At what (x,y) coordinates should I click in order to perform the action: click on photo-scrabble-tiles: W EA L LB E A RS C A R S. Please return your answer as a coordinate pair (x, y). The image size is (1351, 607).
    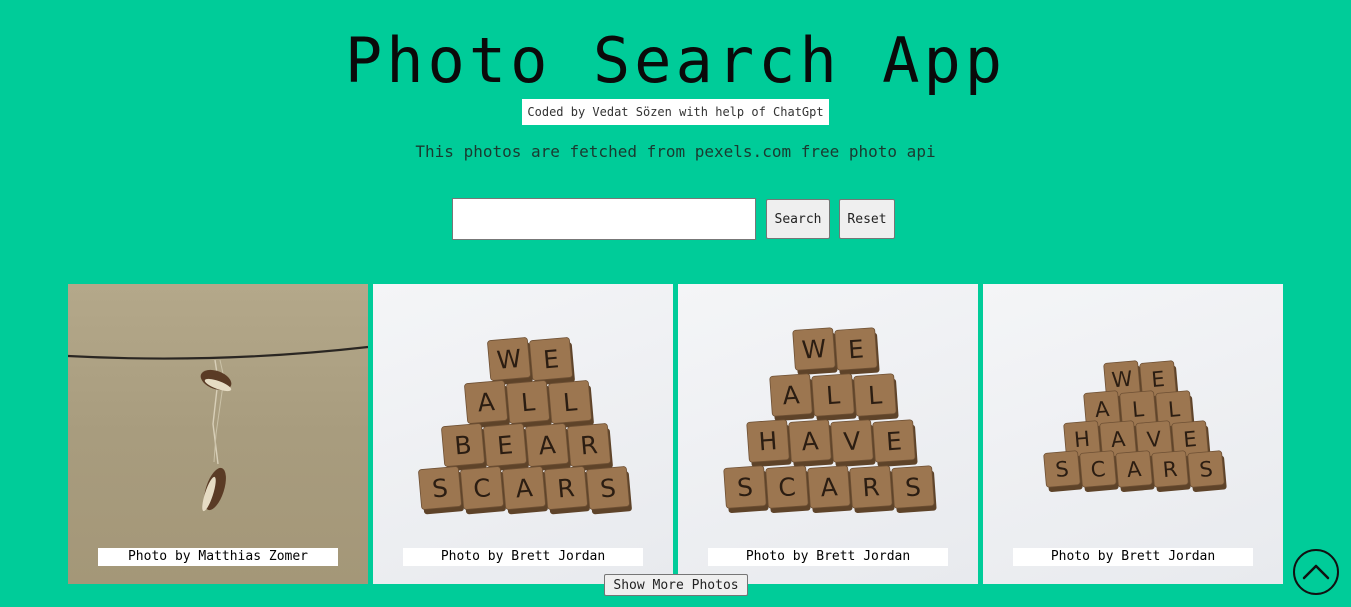
    Looking at the image, I should click on (525, 426).